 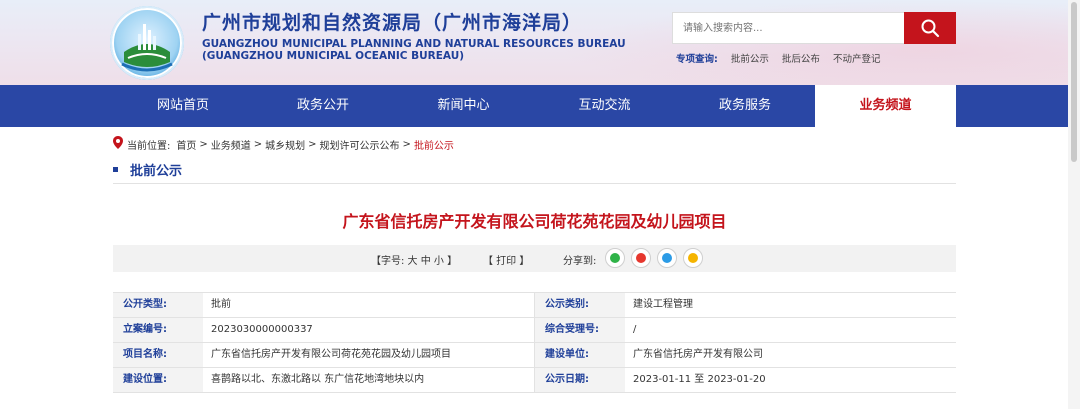 What do you see at coordinates (534, 183) in the screenshot?
I see `section-divider` at bounding box center [534, 183].